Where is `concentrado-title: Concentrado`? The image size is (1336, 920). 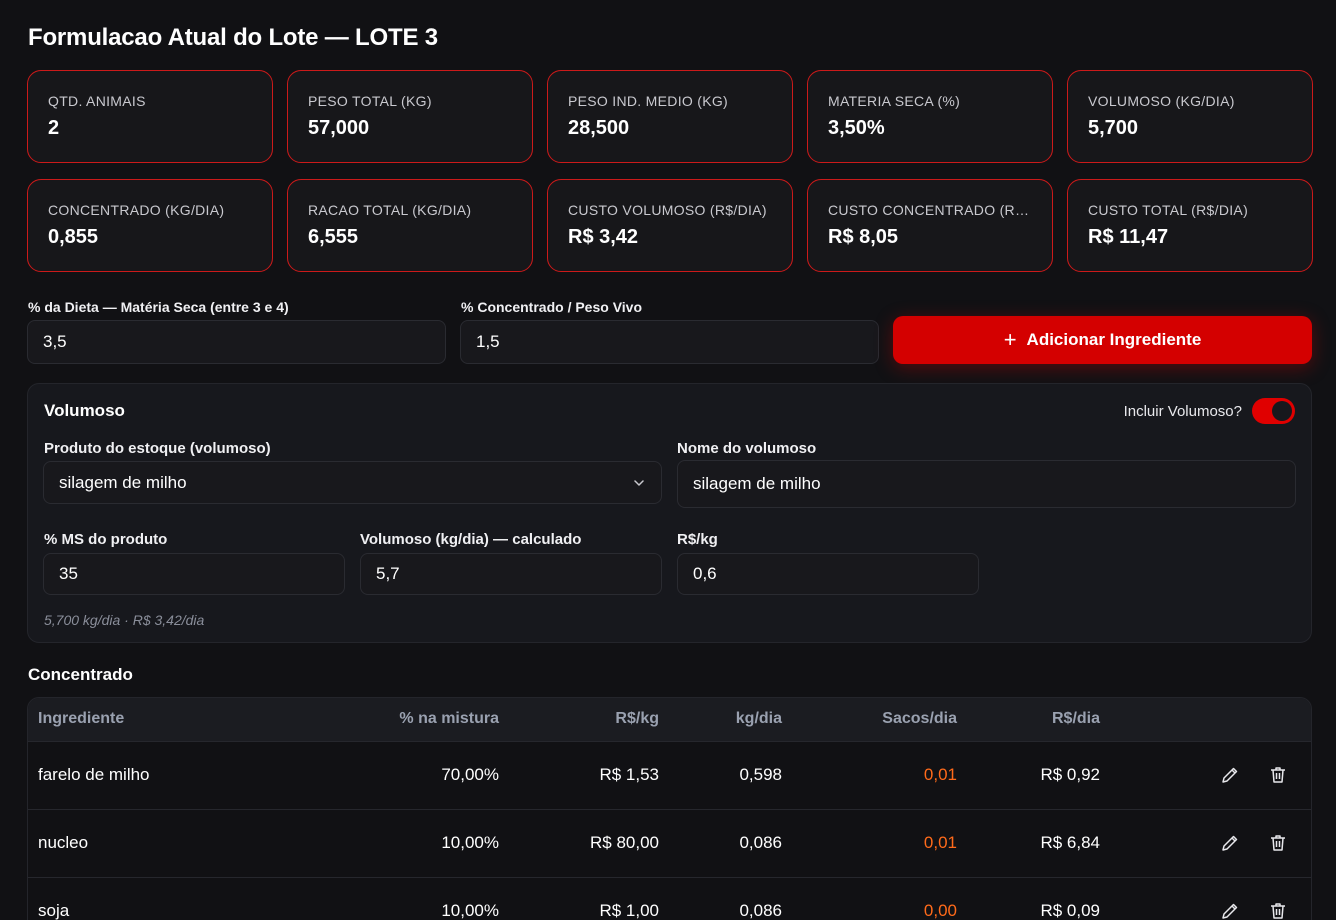 concentrado-title: Concentrado is located at coordinates (80, 674).